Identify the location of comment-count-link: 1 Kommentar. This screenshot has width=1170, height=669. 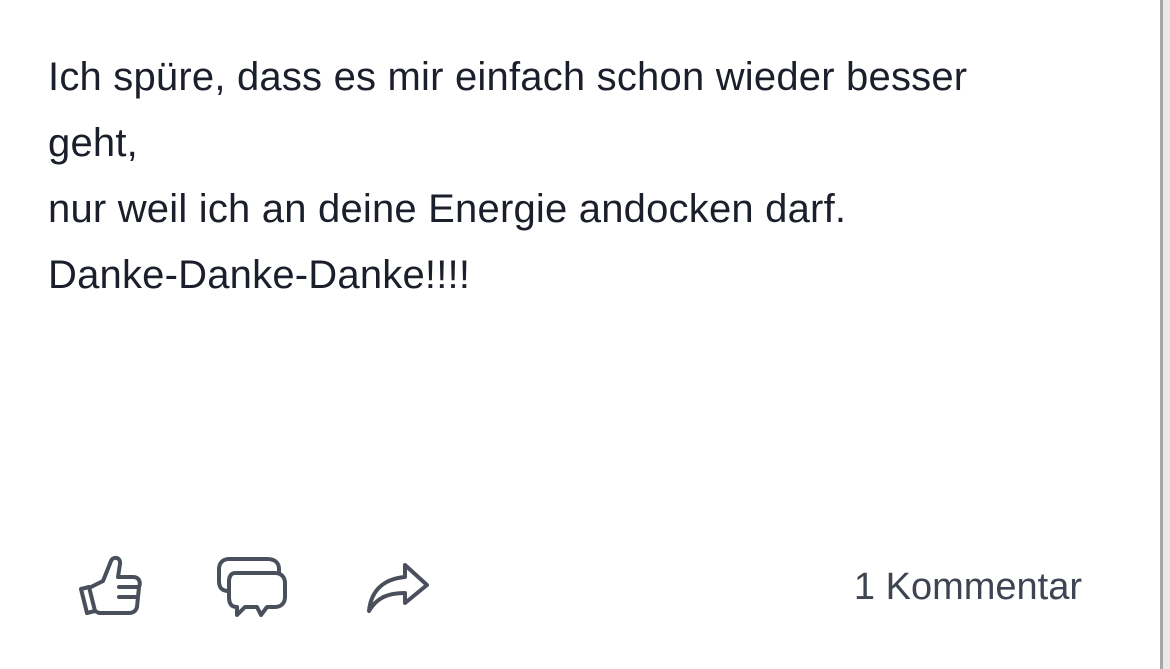
(968, 587).